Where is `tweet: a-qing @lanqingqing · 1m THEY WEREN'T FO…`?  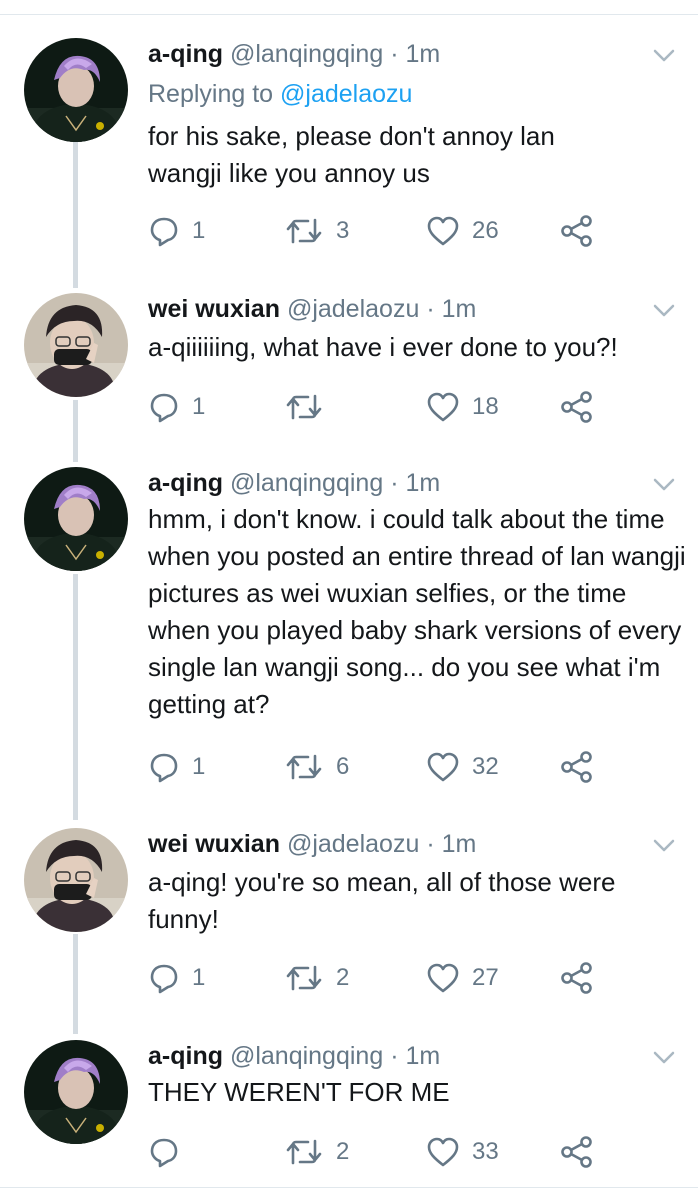 tweet: a-qing @lanqingqing · 1m THEY WEREN'T FO… is located at coordinates (349, 1110).